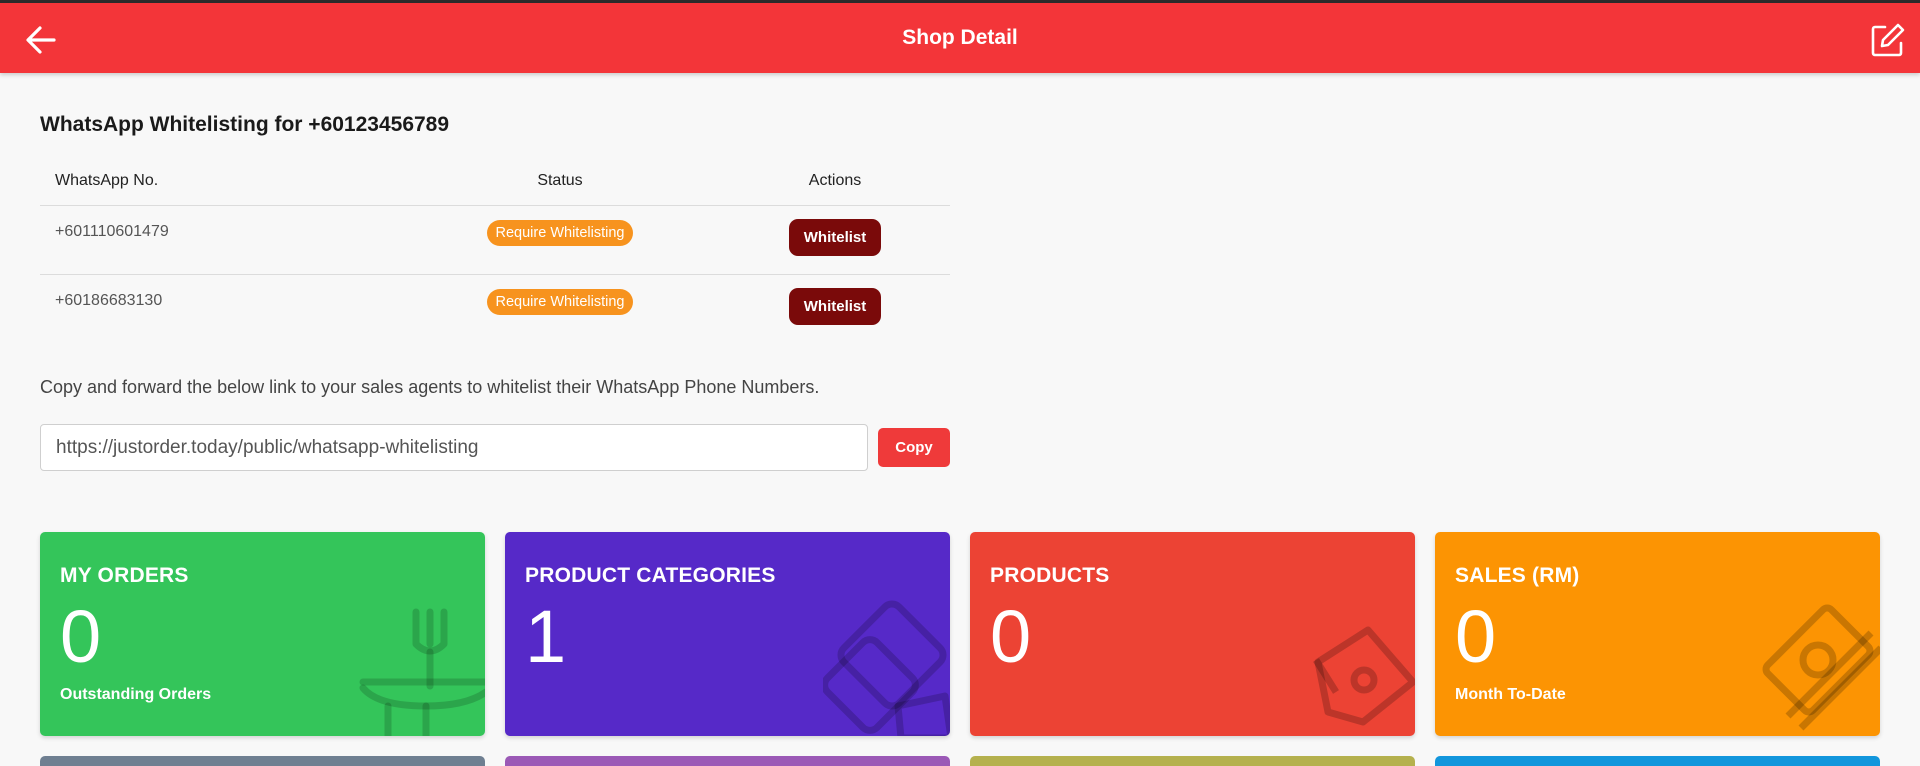 The image size is (1920, 766). What do you see at coordinates (220, 240) in the screenshot?
I see `whatsapp-number: +601110601479` at bounding box center [220, 240].